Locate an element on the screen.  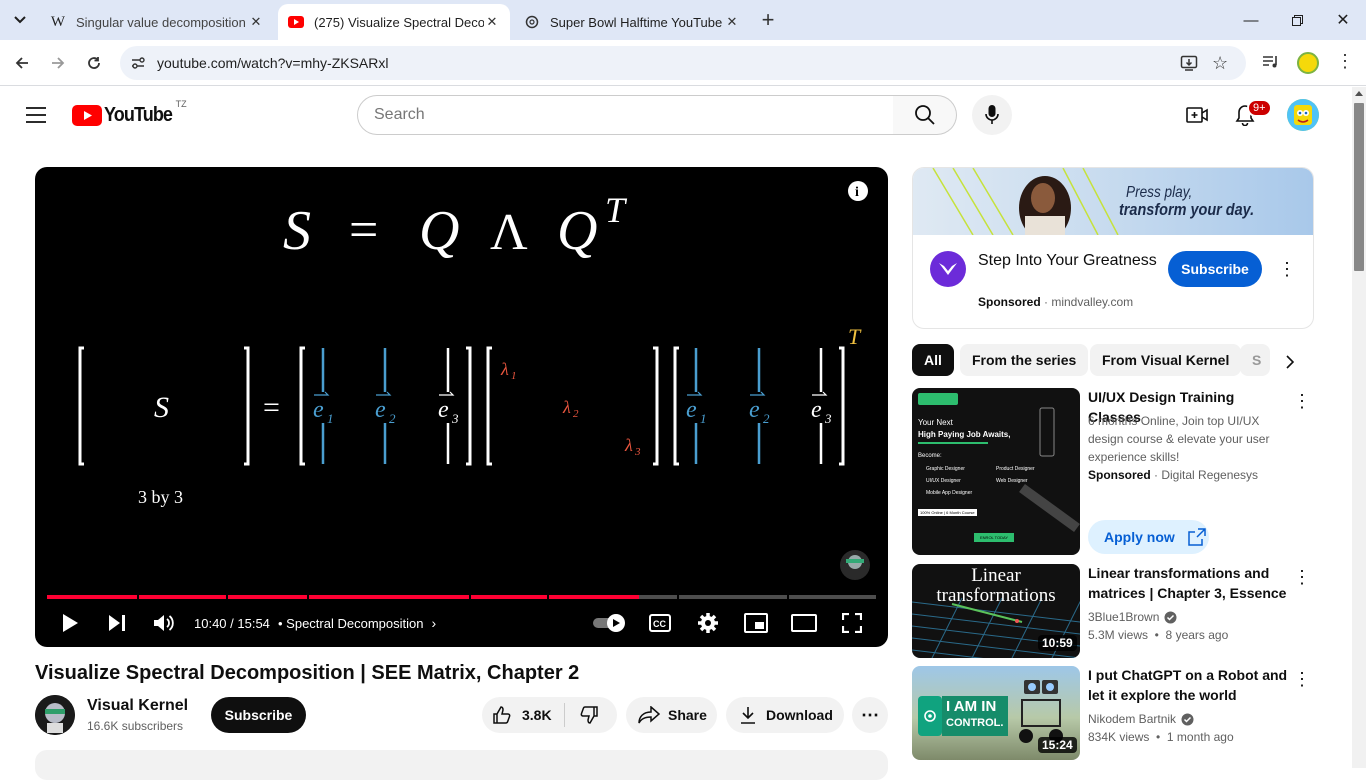
play-button is located at coordinates (70, 623).